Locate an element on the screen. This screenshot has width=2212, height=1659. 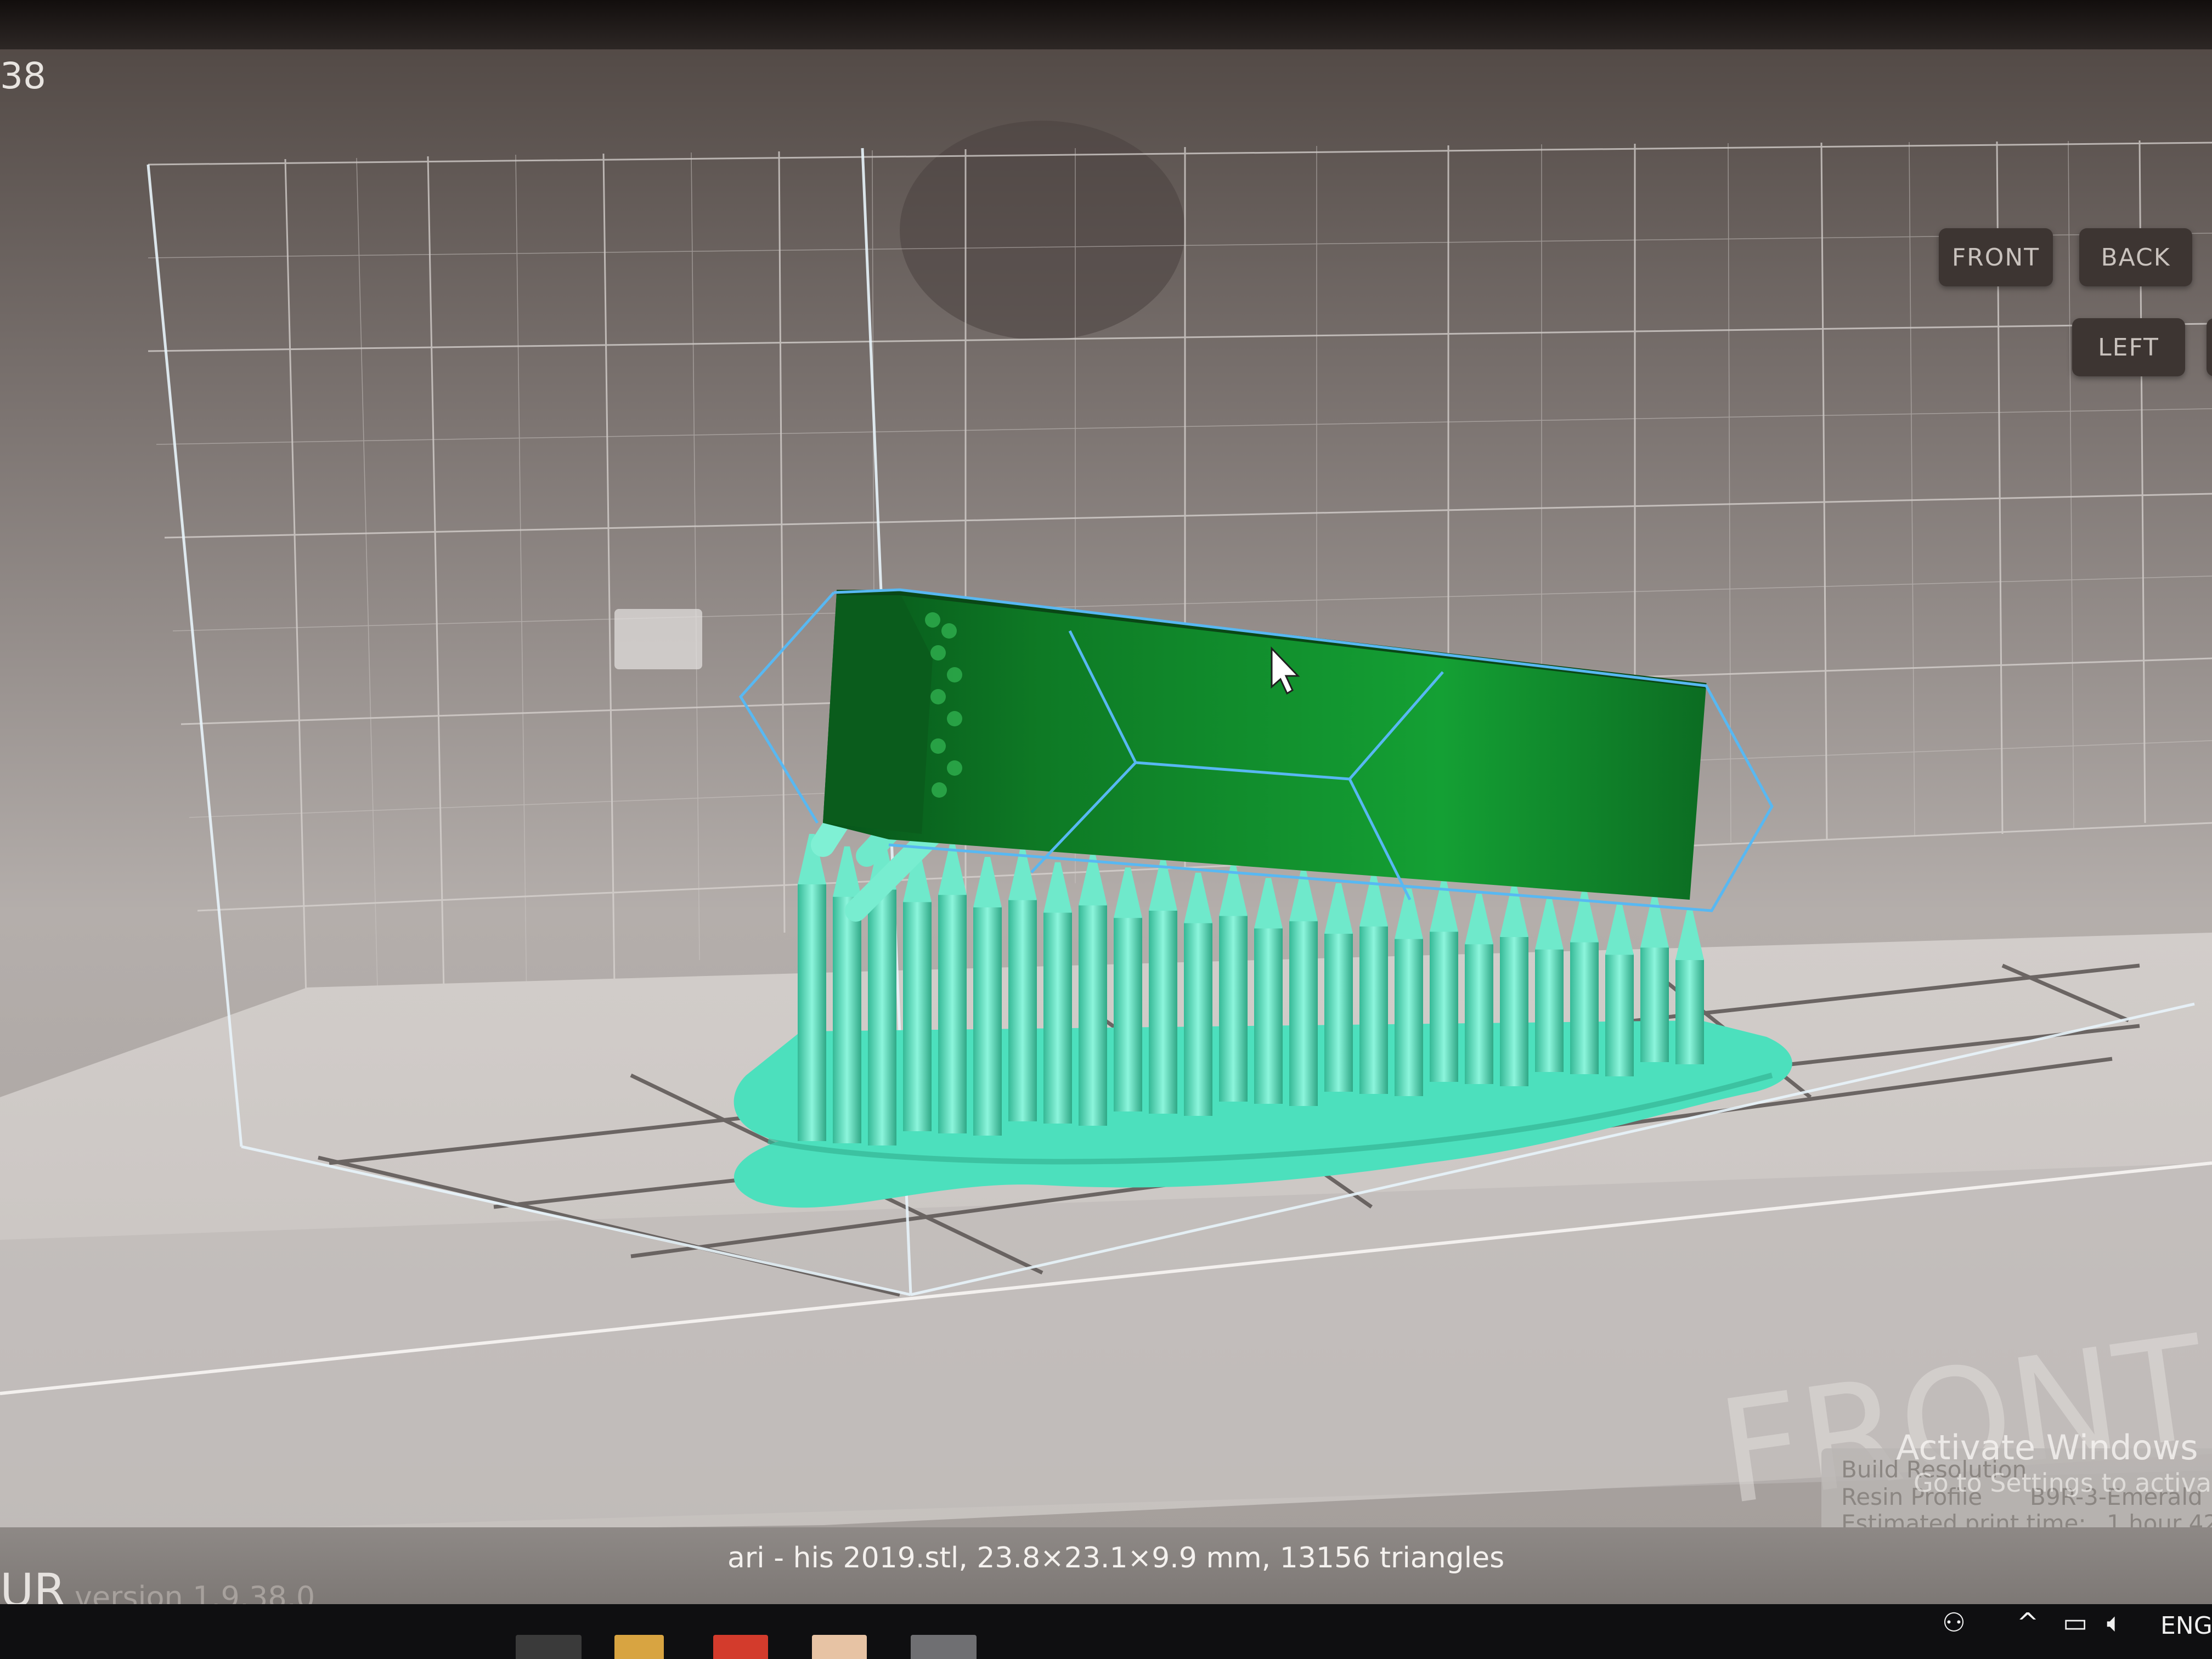
show-hidden-icons-icon: ^ is located at coordinates (2028, 1623).